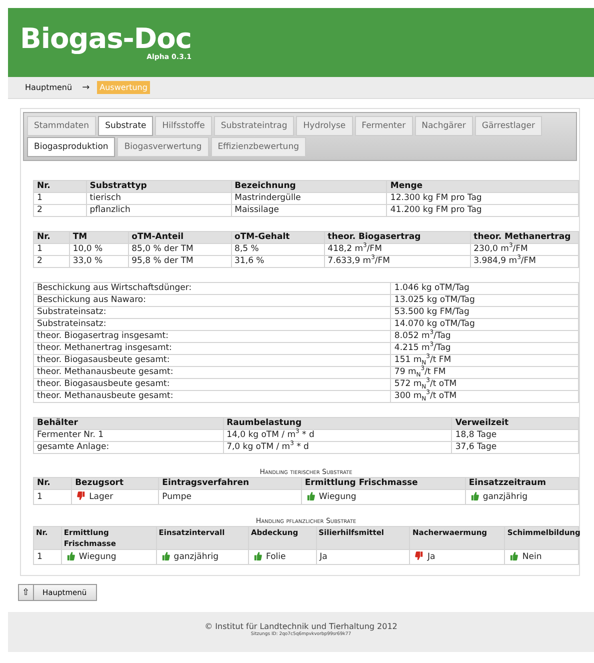 The width and height of the screenshot is (594, 663). What do you see at coordinates (484, 384) in the screenshot?
I see `table-cell: 572 m$_{N}$$^{3}$/t oTM` at bounding box center [484, 384].